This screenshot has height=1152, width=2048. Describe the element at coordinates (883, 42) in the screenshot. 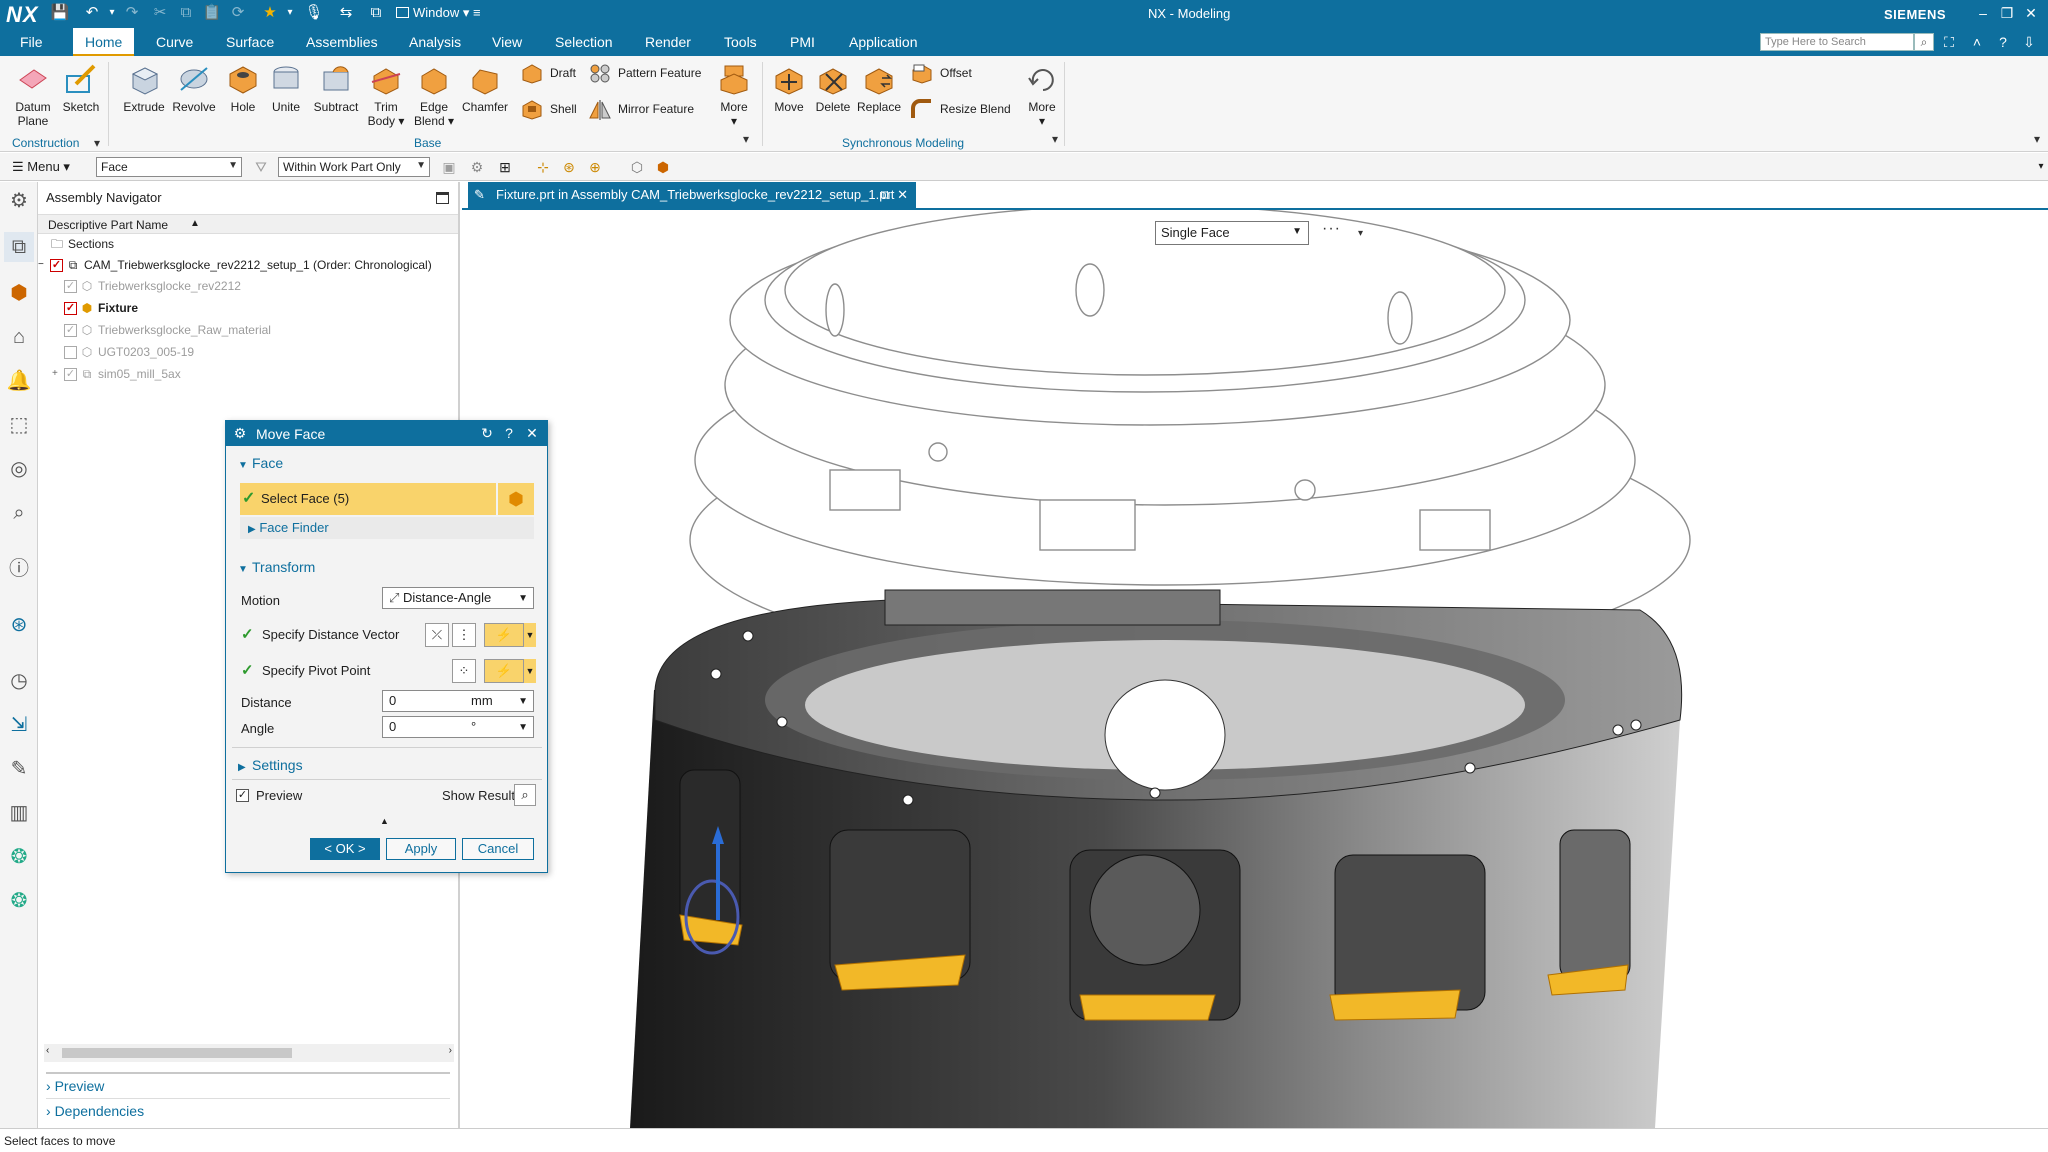

I see `tab-application: Application` at that location.